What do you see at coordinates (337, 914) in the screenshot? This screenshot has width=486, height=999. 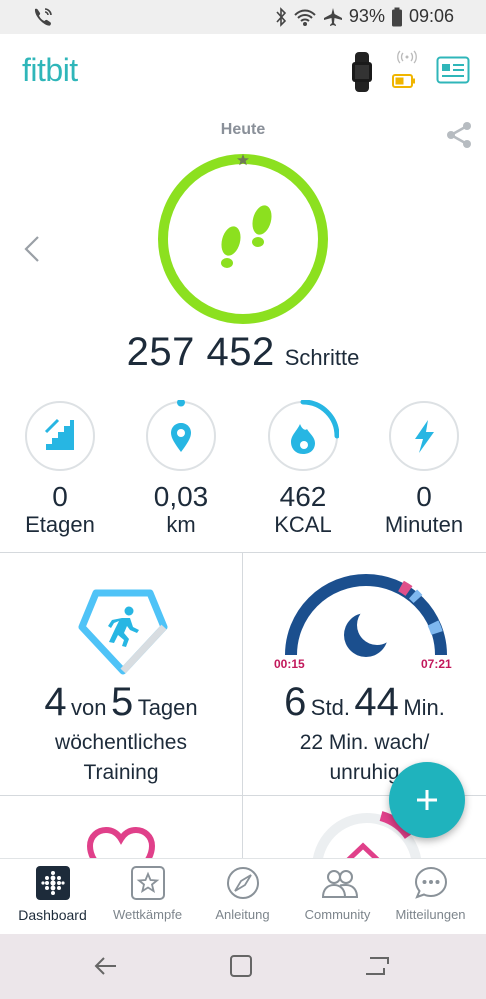 I see `nav-community-label: Community` at bounding box center [337, 914].